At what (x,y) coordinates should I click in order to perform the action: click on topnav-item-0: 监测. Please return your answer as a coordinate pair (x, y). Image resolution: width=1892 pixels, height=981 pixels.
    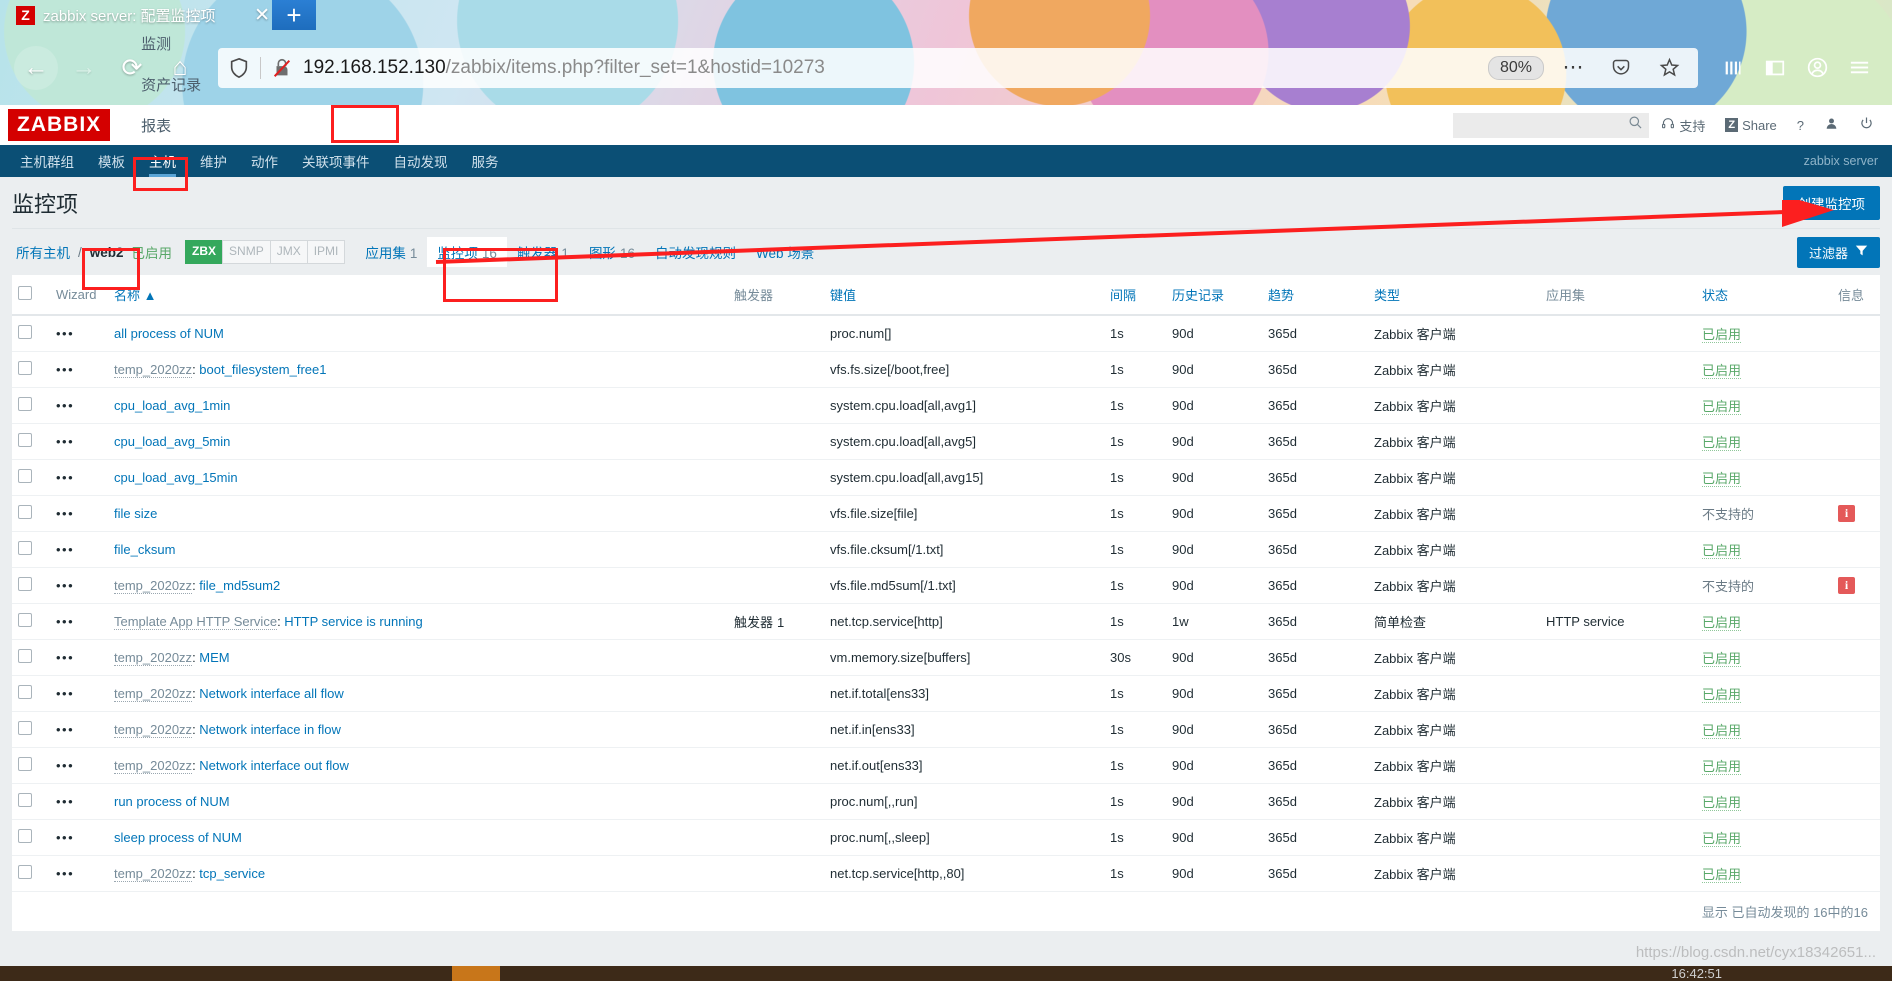
    Looking at the image, I should click on (171, 43).